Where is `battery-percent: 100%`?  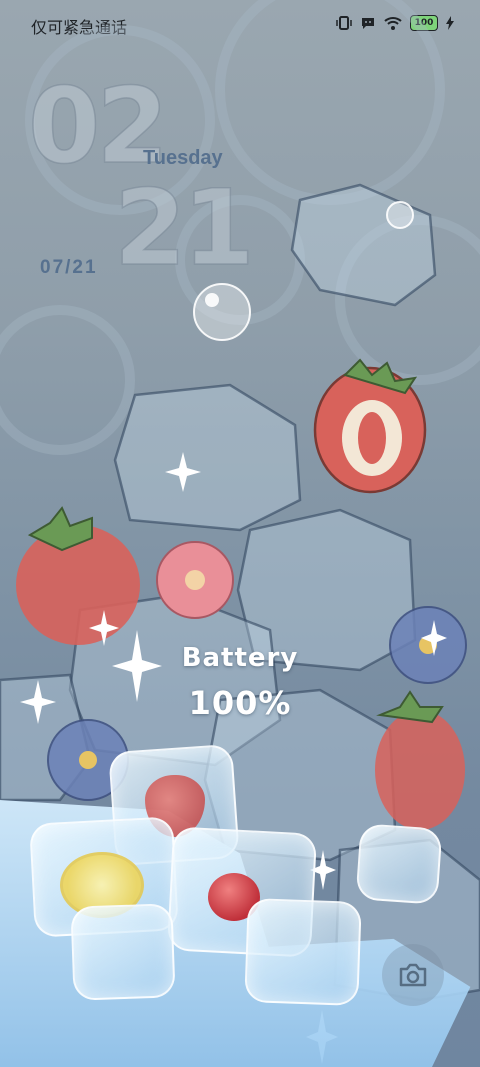 battery-percent: 100% is located at coordinates (240, 703).